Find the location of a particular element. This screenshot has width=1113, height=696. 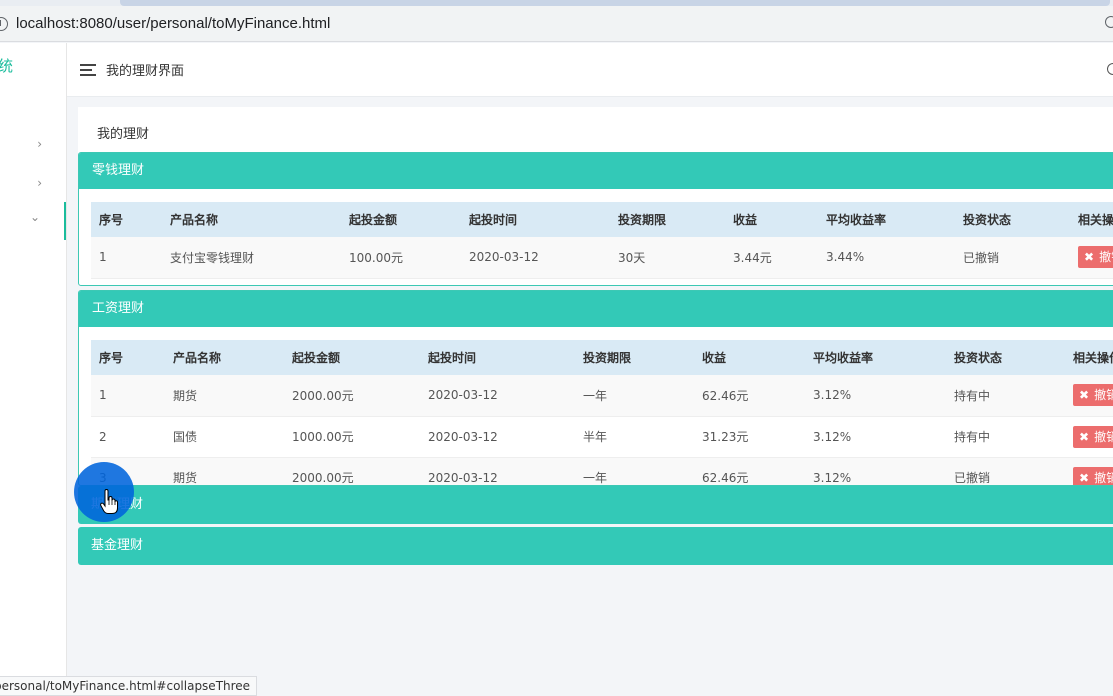

panel-heading: 基金理财 is located at coordinates (595, 546).